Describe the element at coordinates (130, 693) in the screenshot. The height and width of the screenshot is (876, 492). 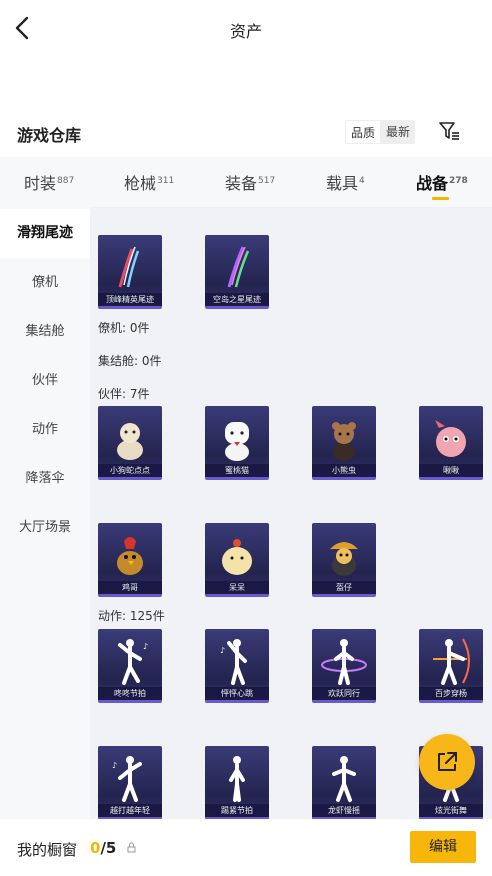
I see `item-label: 咚咚节拍` at that location.